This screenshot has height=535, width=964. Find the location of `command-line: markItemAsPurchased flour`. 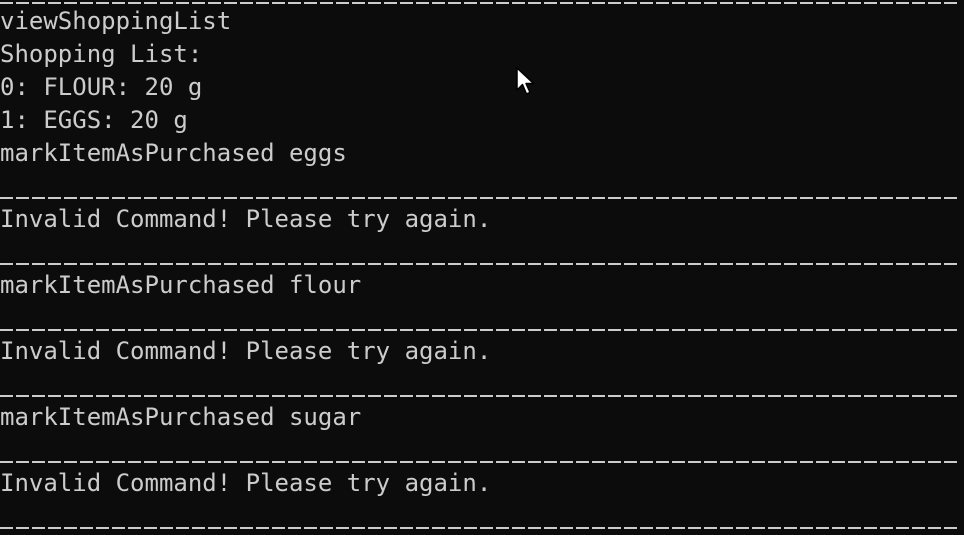

command-line: markItemAsPurchased flour is located at coordinates (181, 285).